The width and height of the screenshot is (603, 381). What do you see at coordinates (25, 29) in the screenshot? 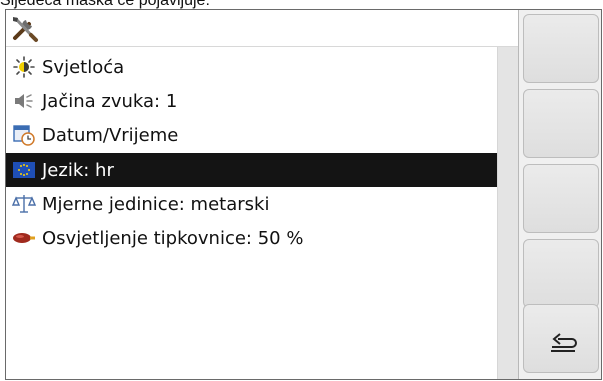
I see `tools-icon` at bounding box center [25, 29].